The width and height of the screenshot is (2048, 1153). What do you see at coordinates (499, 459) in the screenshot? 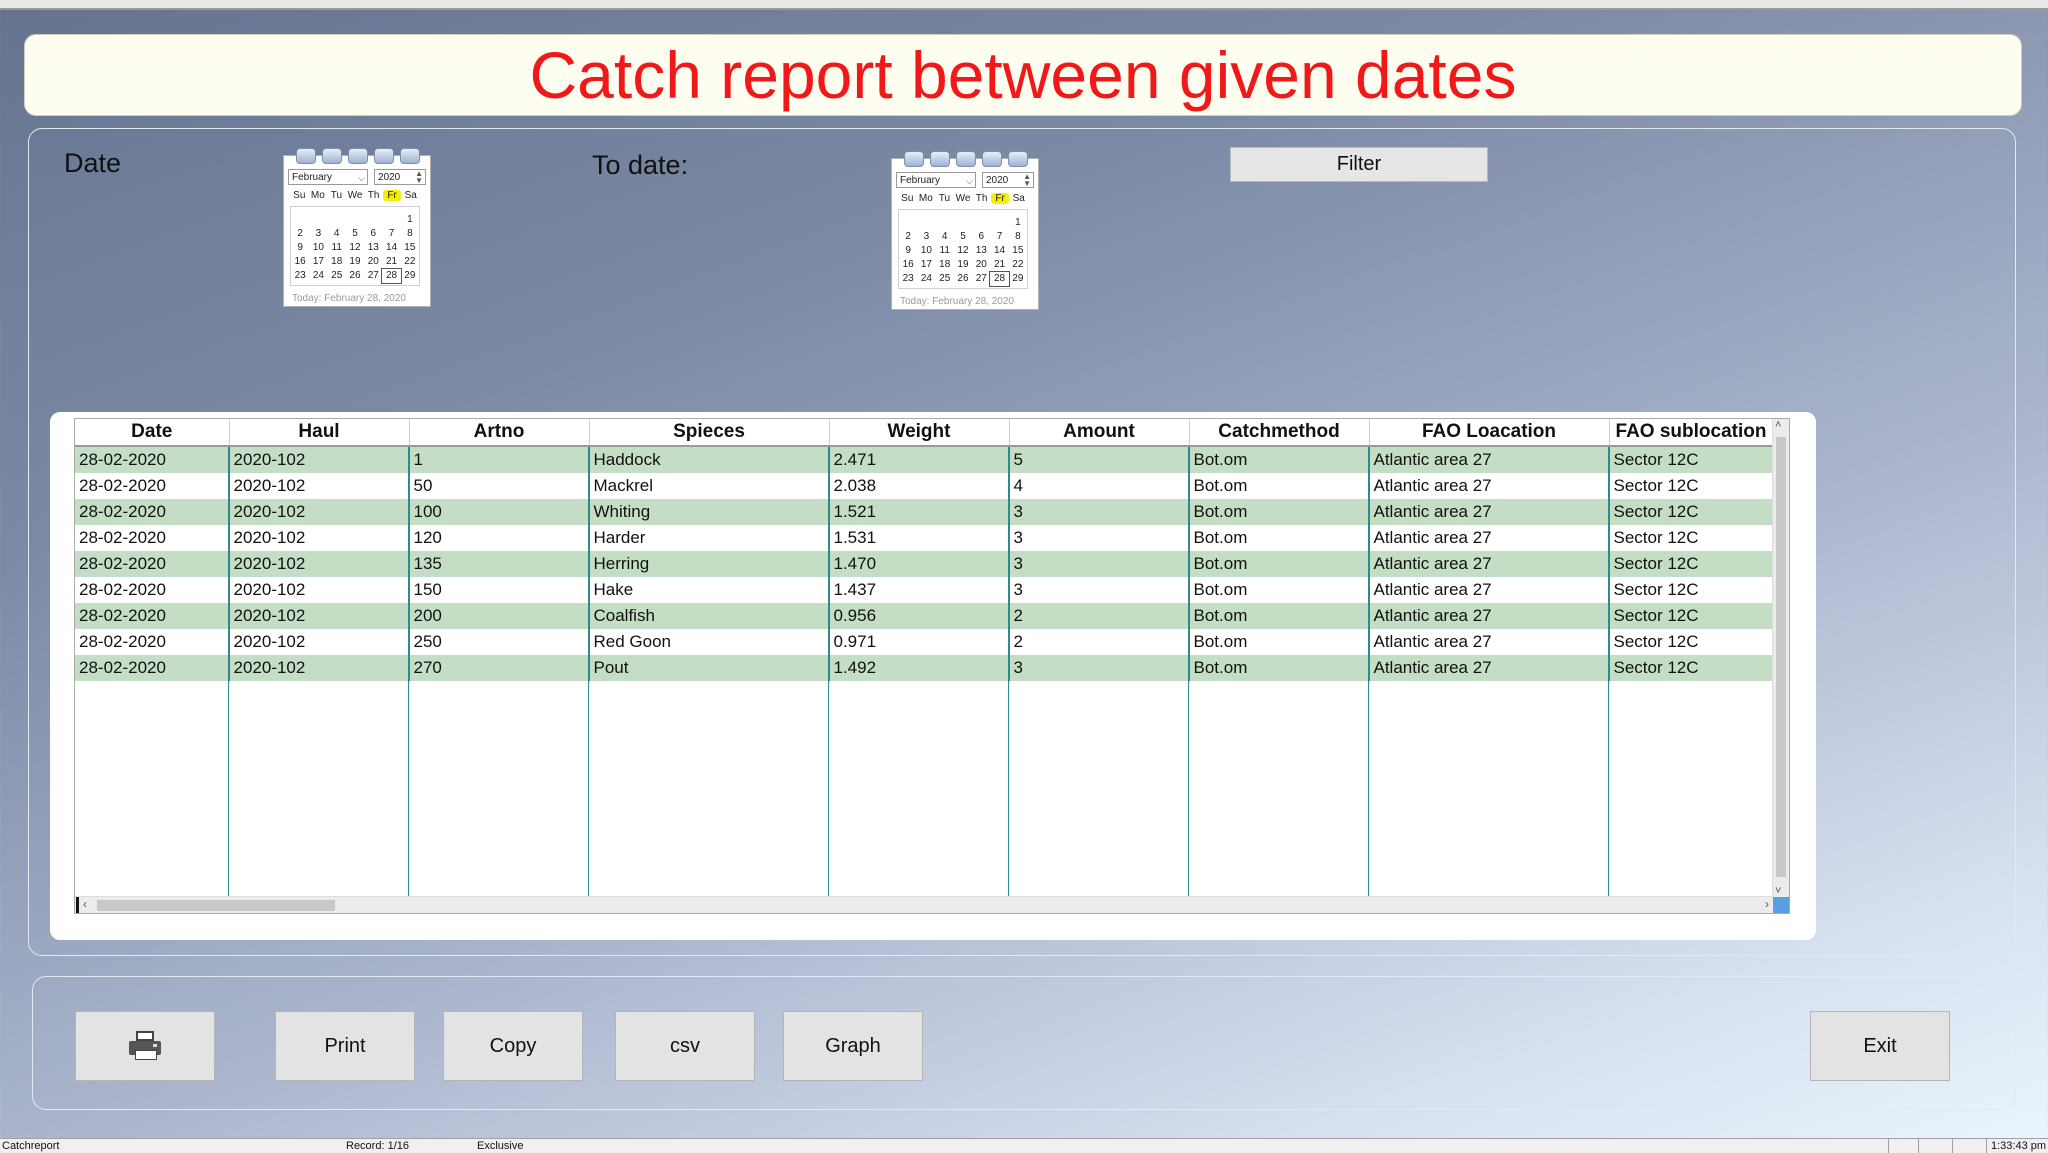
I see `table-cell: 1` at bounding box center [499, 459].